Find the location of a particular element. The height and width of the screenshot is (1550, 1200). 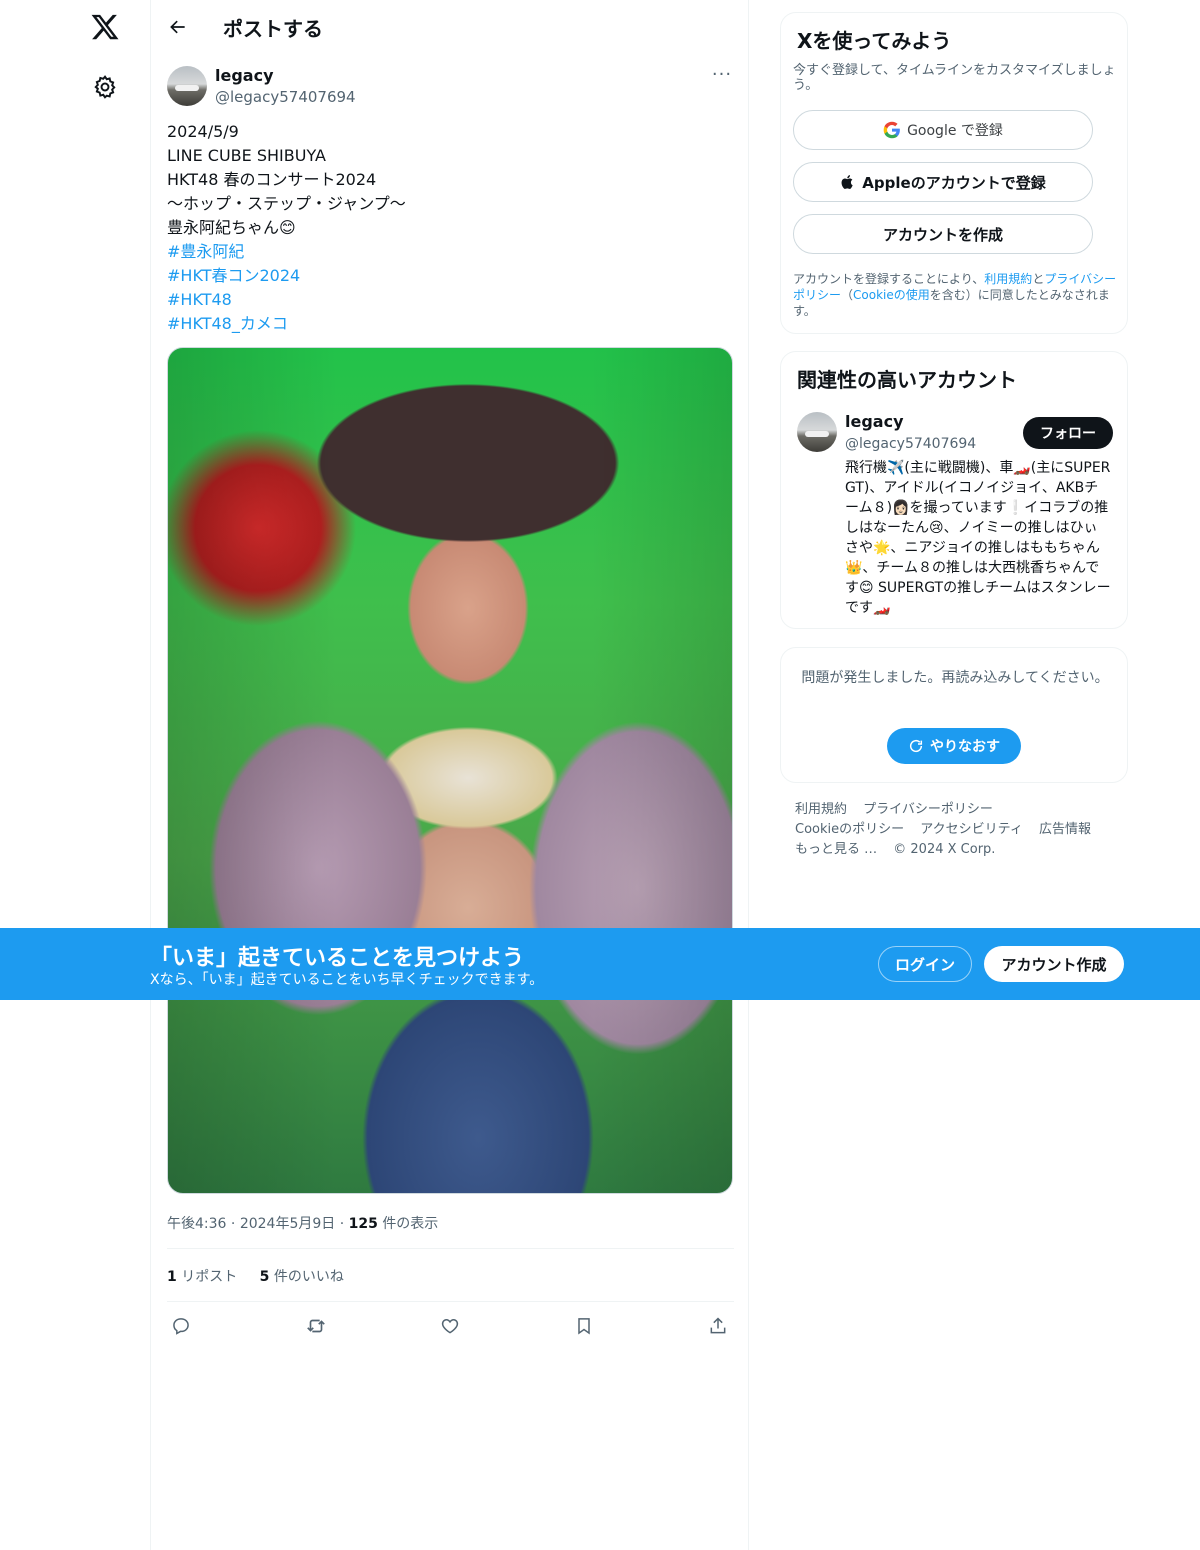

related-handle: @legacy57407694 is located at coordinates (910, 444).